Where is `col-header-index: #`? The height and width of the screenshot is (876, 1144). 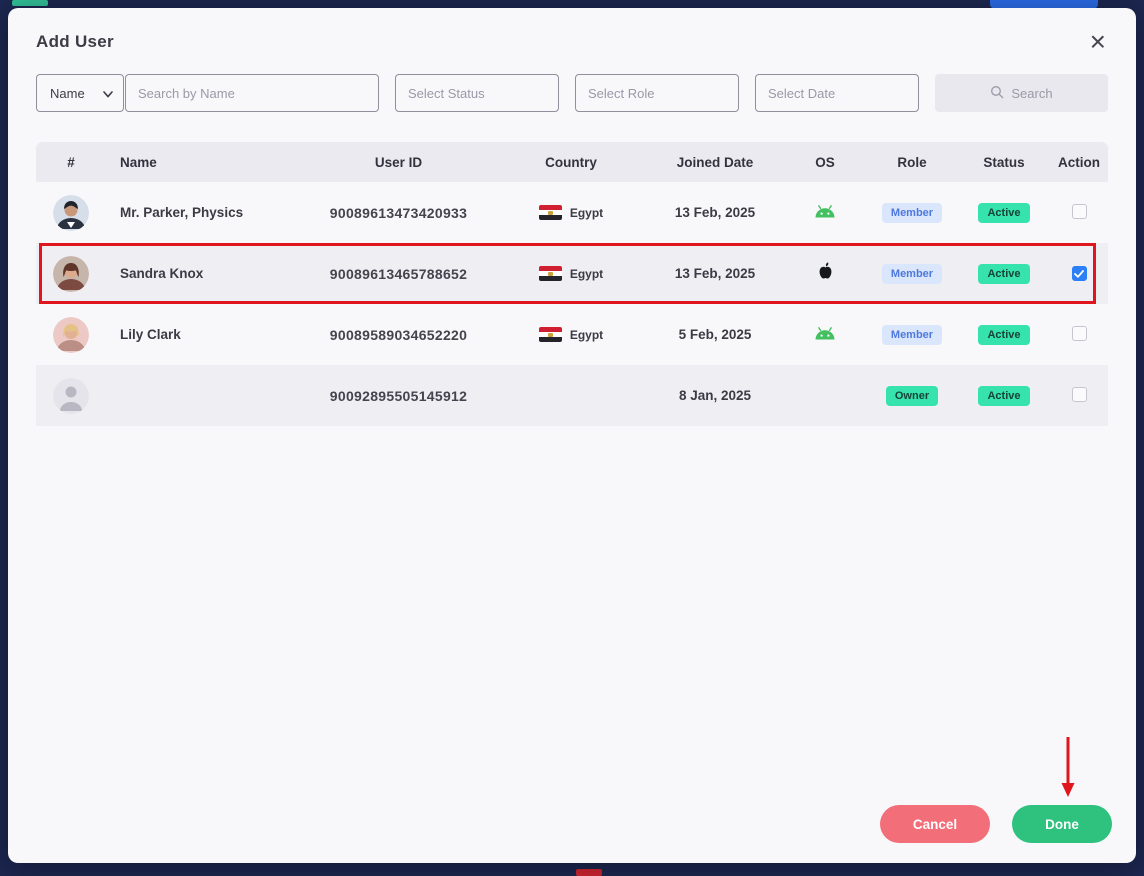
col-header-index: # is located at coordinates (71, 162).